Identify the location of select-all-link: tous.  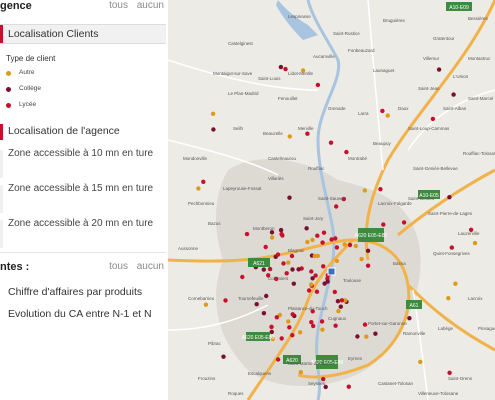
(118, 266).